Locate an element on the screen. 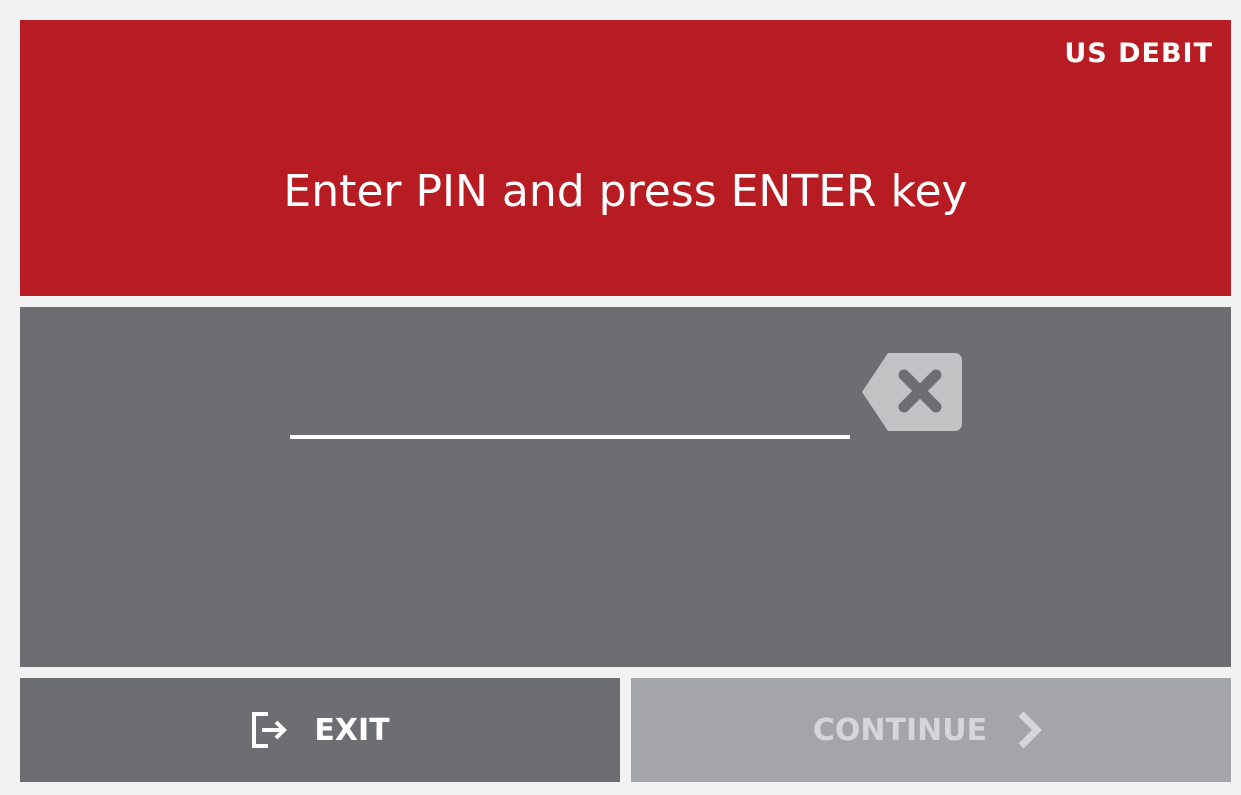 The height and width of the screenshot is (795, 1241). continue-label: CONTINUE is located at coordinates (900, 730).